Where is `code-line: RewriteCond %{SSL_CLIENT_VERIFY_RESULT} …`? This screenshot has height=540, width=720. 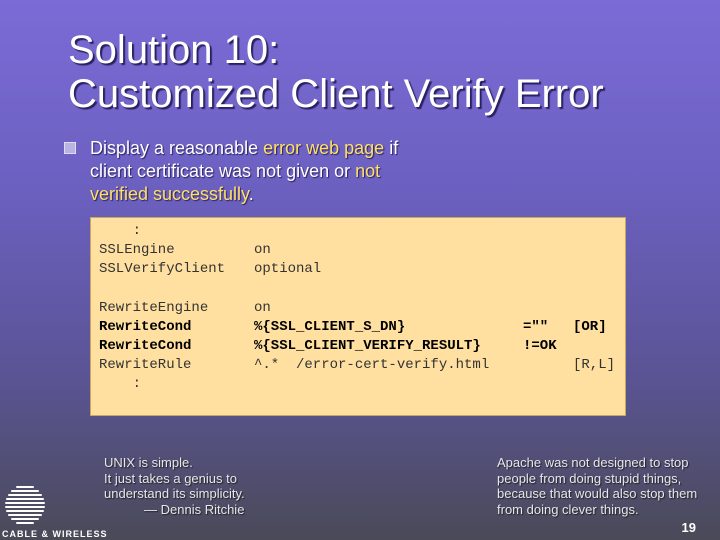 code-line: RewriteCond %{SSL_CLIENT_VERIFY_RESULT} … is located at coordinates (328, 346).